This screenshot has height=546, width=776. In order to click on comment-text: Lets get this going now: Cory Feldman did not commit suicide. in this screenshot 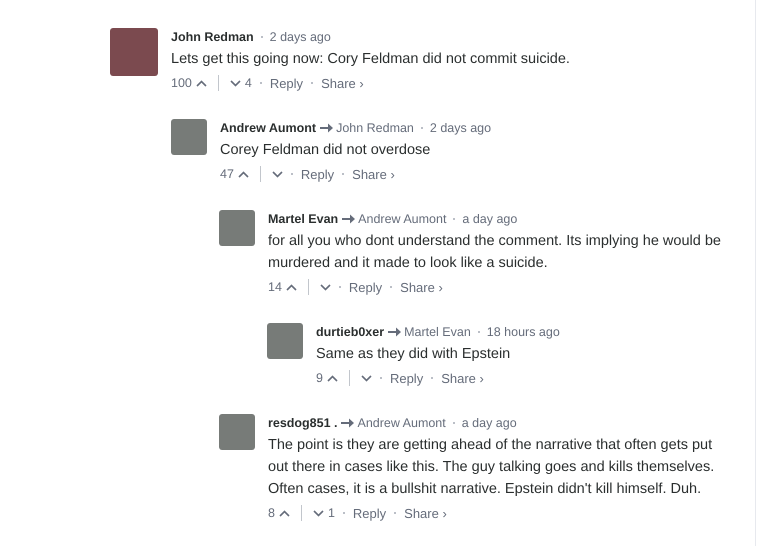, I will do `click(371, 59)`.